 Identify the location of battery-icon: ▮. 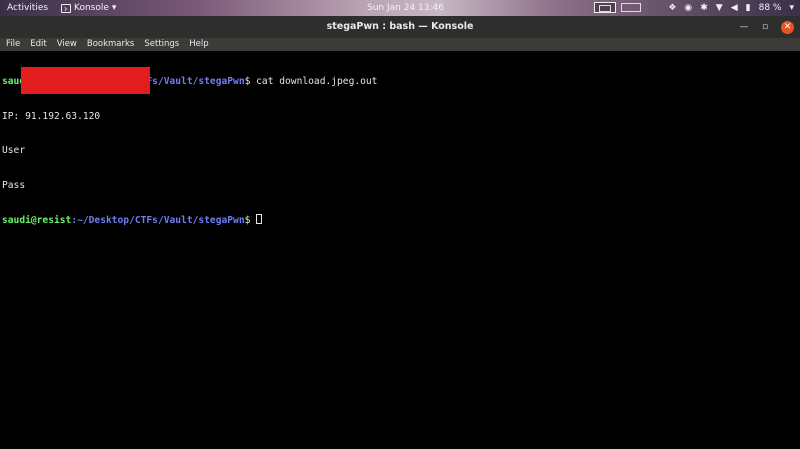
(748, 8).